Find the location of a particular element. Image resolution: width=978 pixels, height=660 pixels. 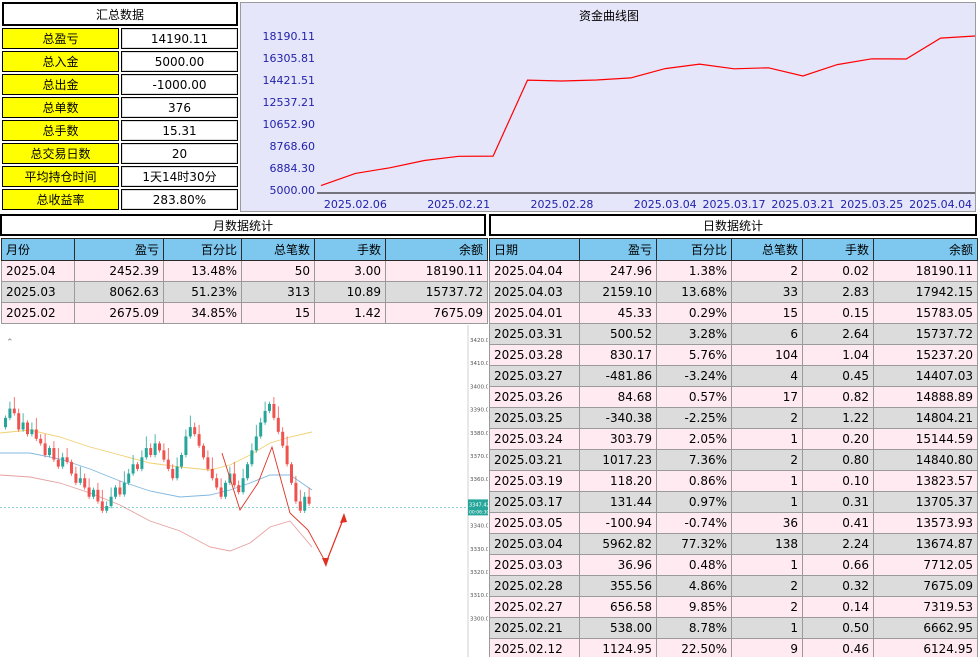

table-cell: 1.22 is located at coordinates (838, 418).